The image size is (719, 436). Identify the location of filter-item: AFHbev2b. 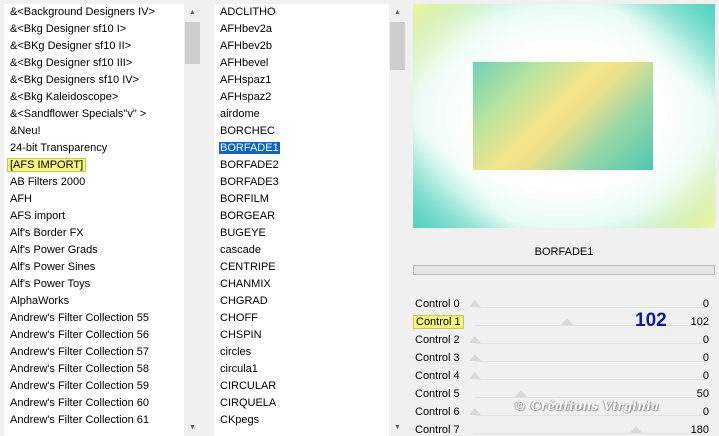
(301, 46).